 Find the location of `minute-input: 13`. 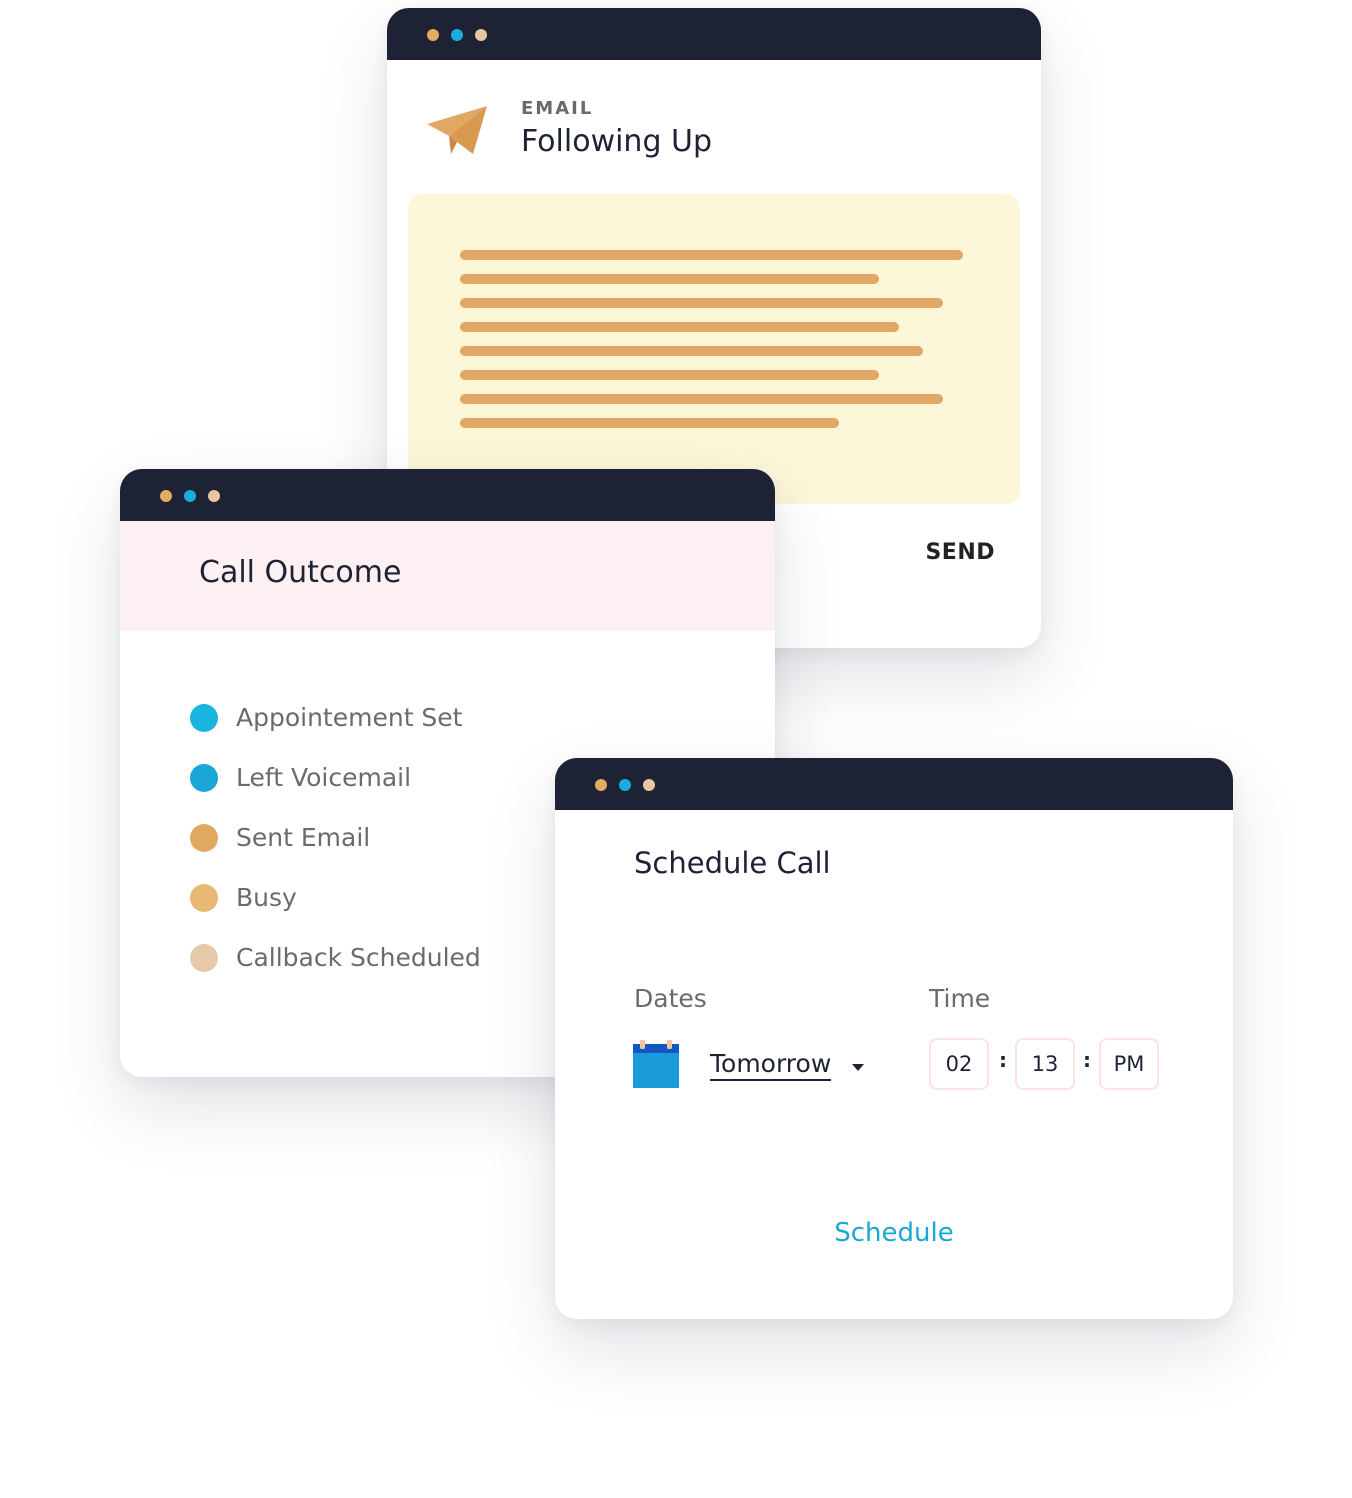

minute-input: 13 is located at coordinates (1045, 1064).